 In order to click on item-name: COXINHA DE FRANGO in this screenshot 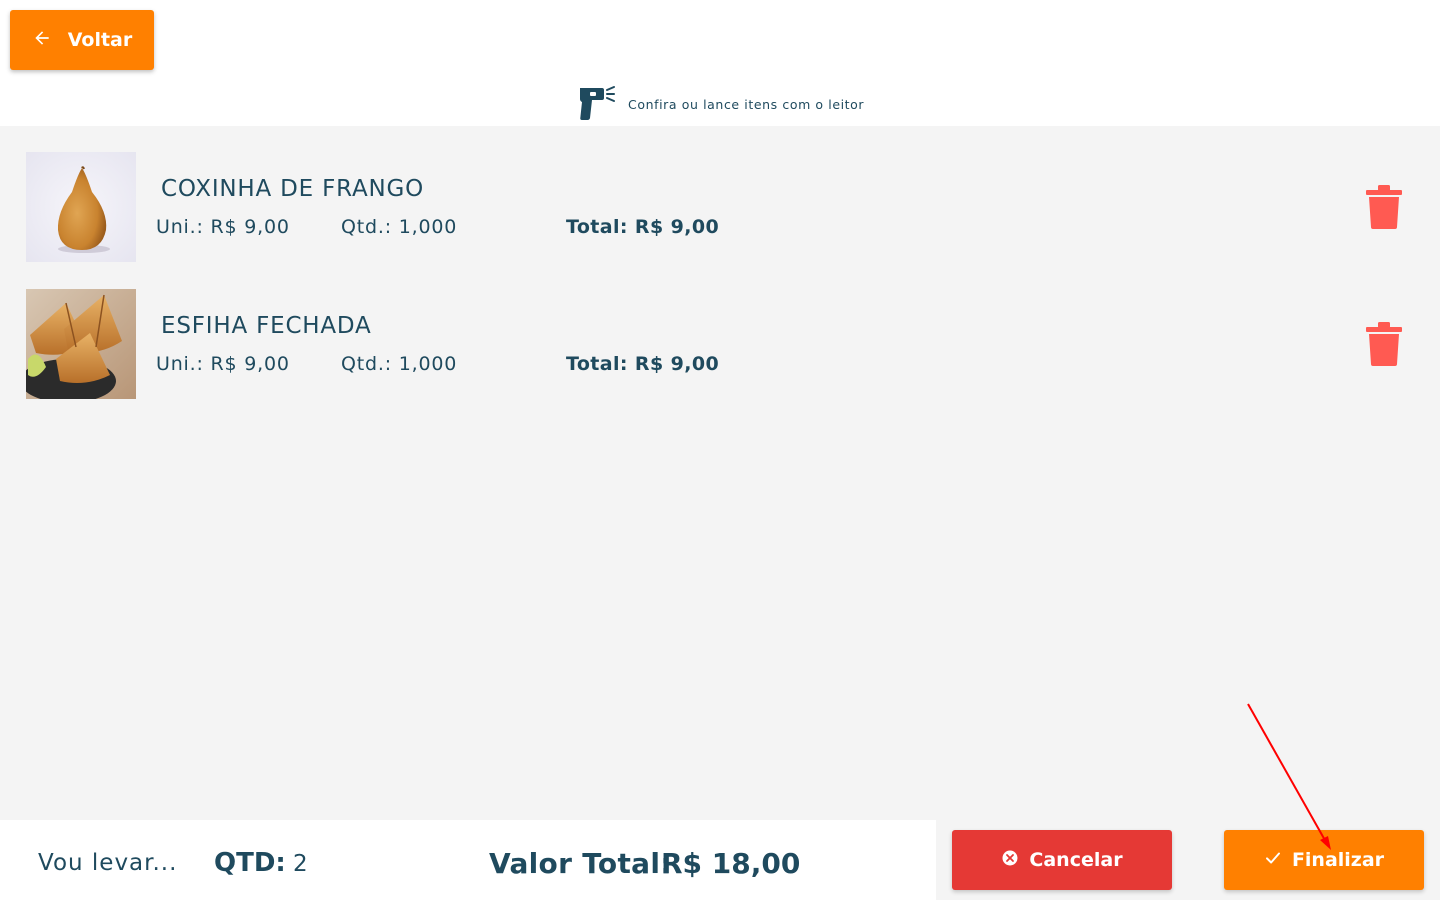, I will do `click(293, 189)`.